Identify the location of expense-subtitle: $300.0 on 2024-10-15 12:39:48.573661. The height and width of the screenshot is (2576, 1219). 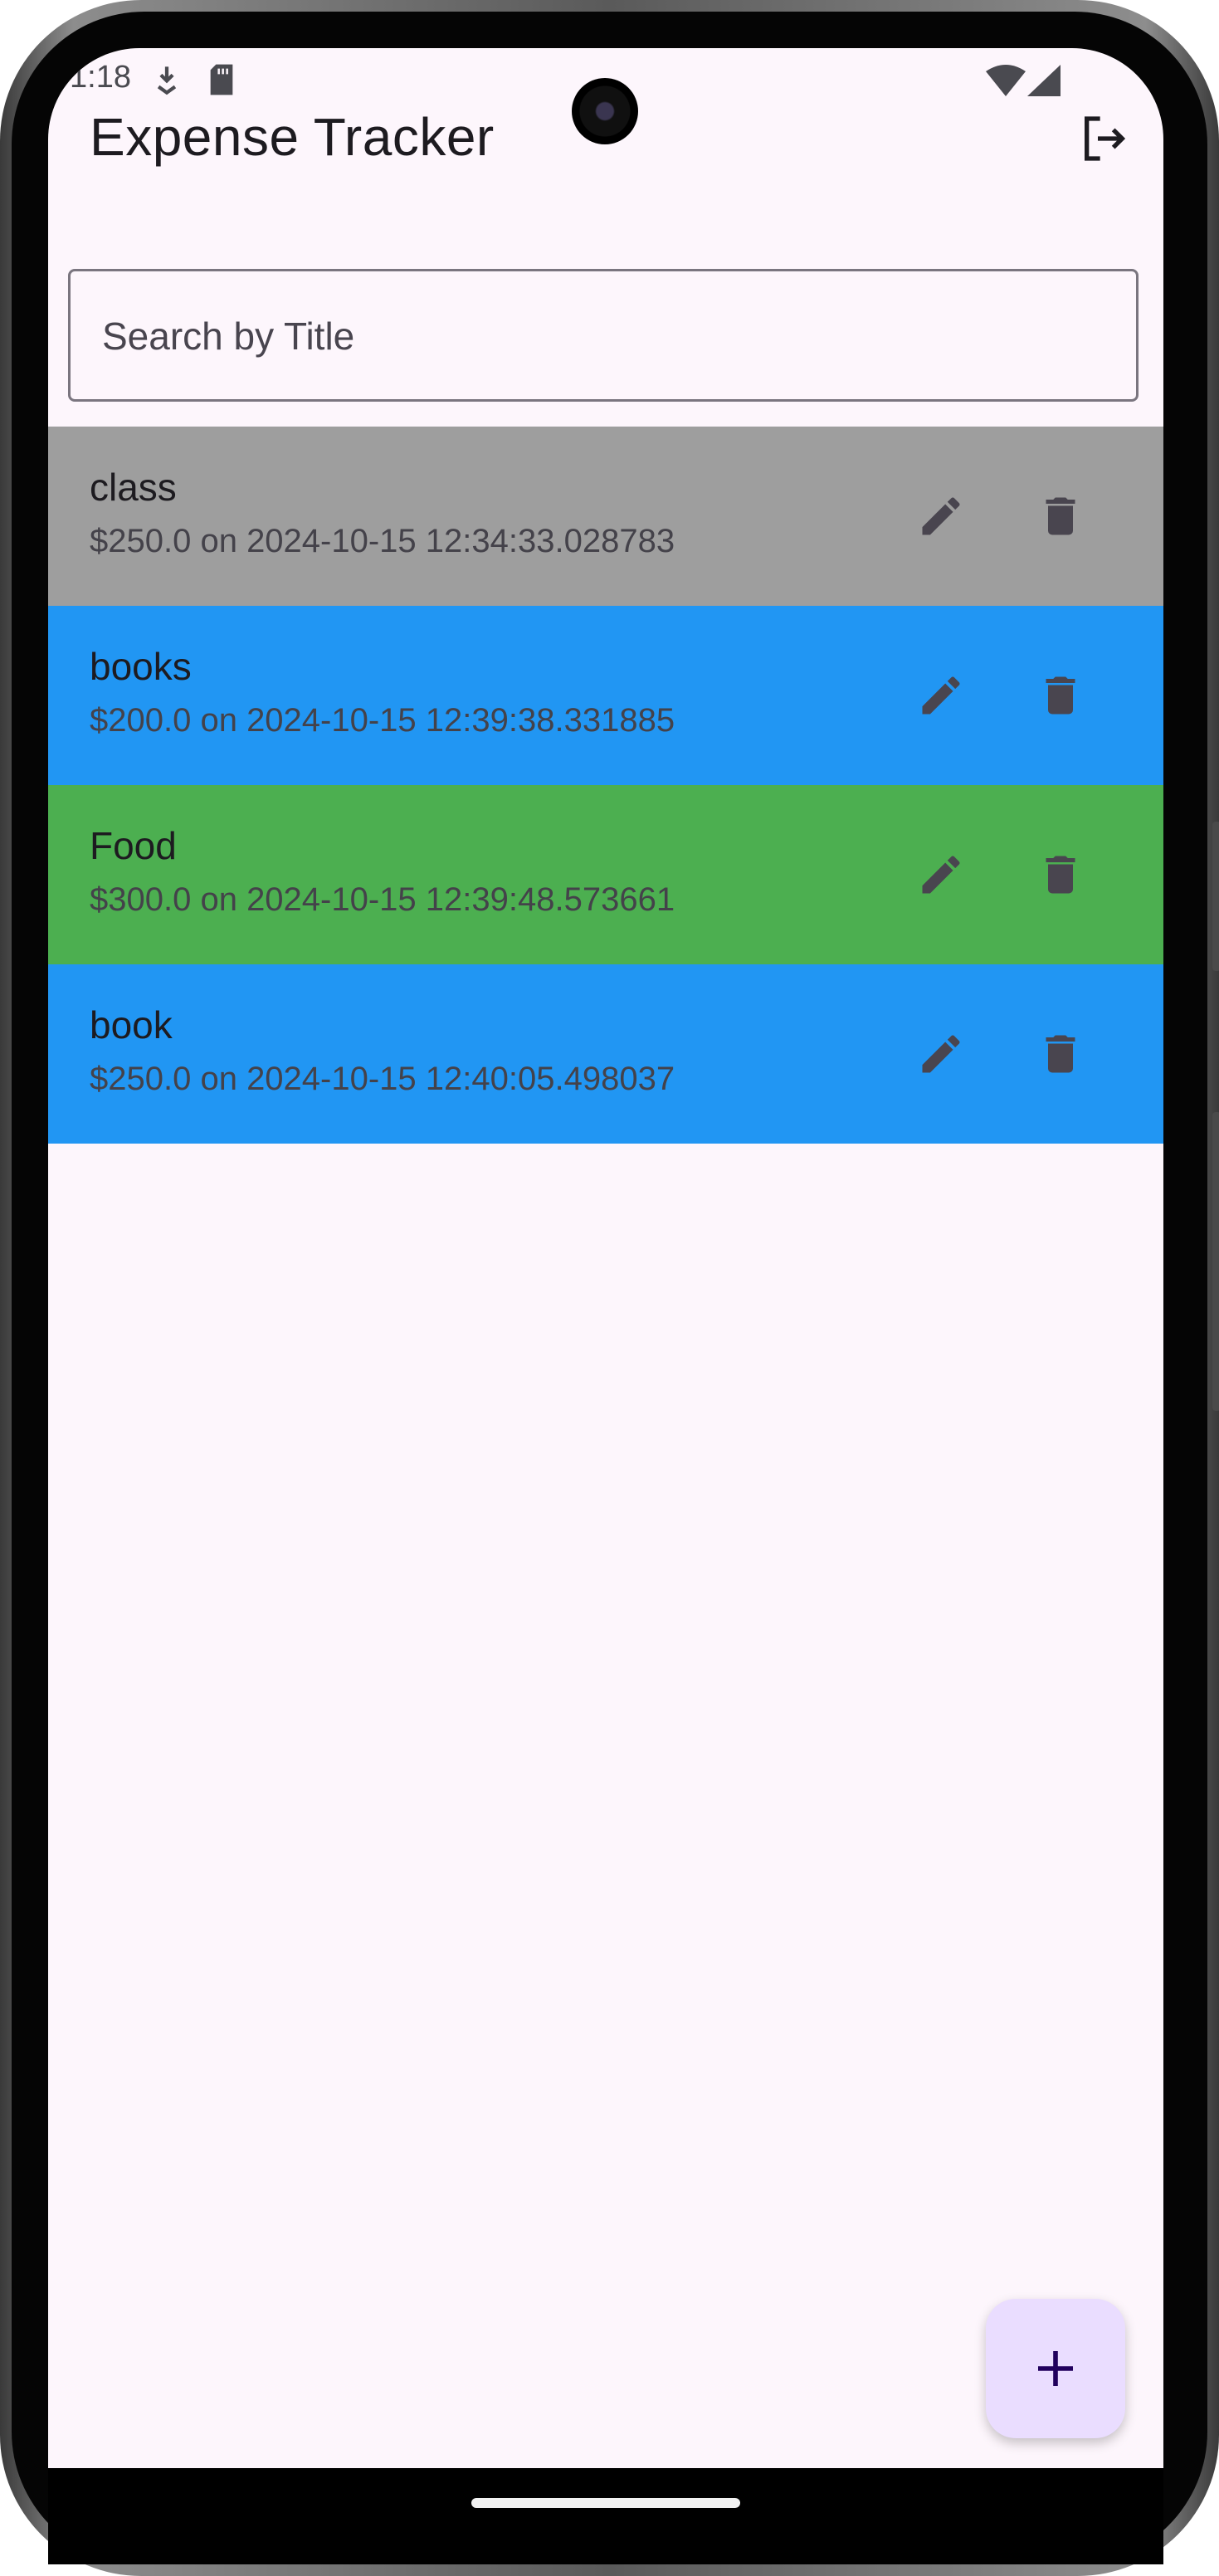
(383, 899).